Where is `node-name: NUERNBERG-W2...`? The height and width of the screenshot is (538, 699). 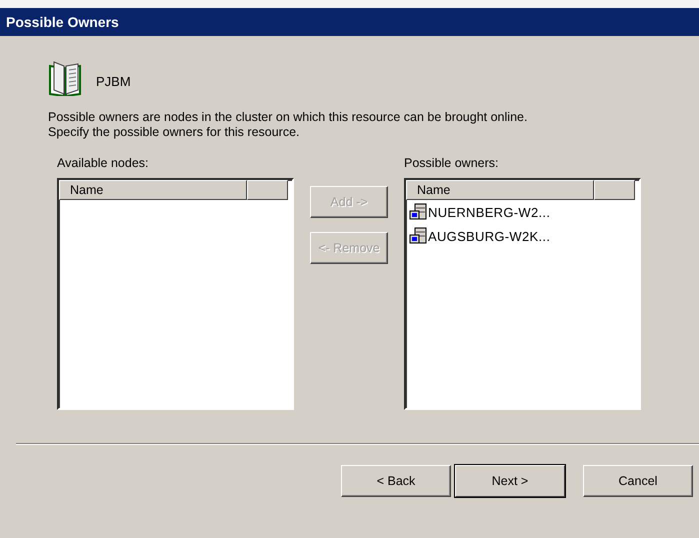
node-name: NUERNBERG-W2... is located at coordinates (489, 212).